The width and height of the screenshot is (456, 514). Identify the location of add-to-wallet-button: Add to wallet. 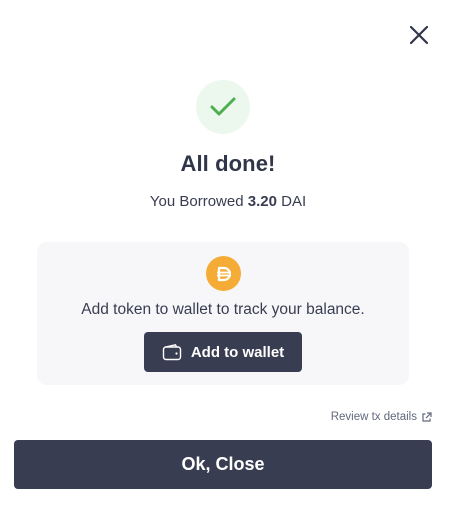
(223, 352).